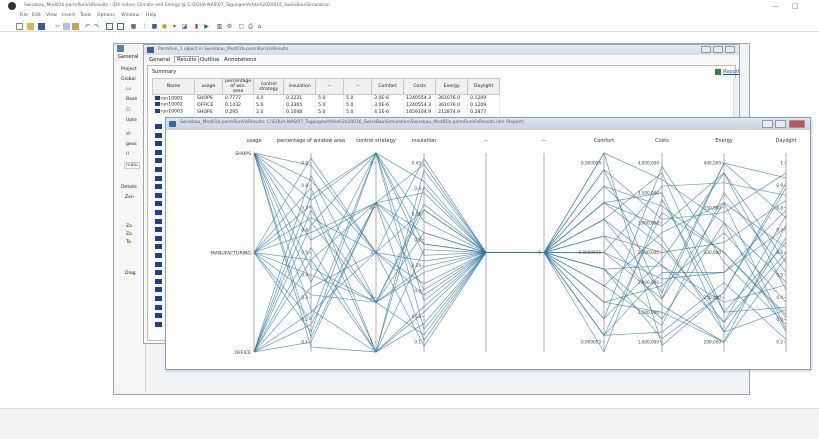  Describe the element at coordinates (85, 15) in the screenshot. I see `menu-tools: Tools` at that location.